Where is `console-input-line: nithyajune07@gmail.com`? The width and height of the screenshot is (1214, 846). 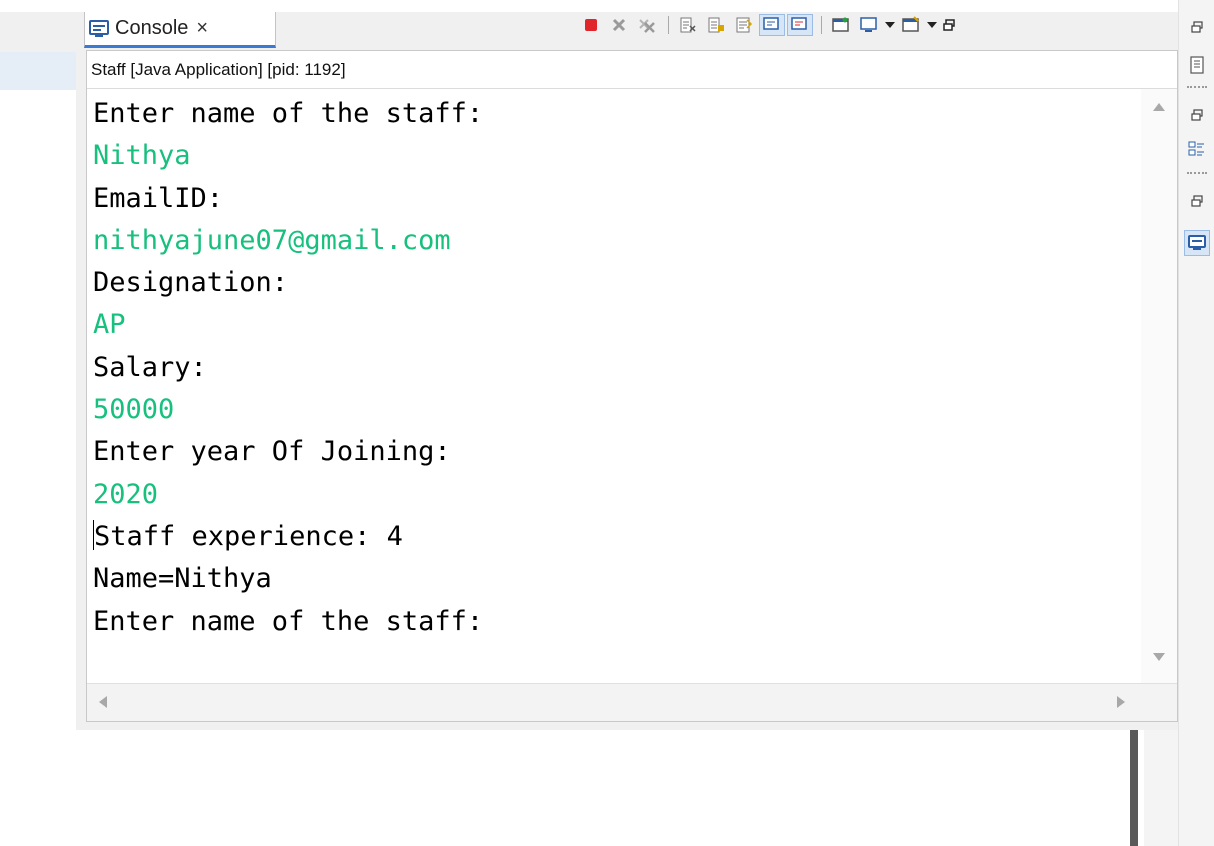
console-input-line: nithyajune07@gmail.com is located at coordinates (613, 241).